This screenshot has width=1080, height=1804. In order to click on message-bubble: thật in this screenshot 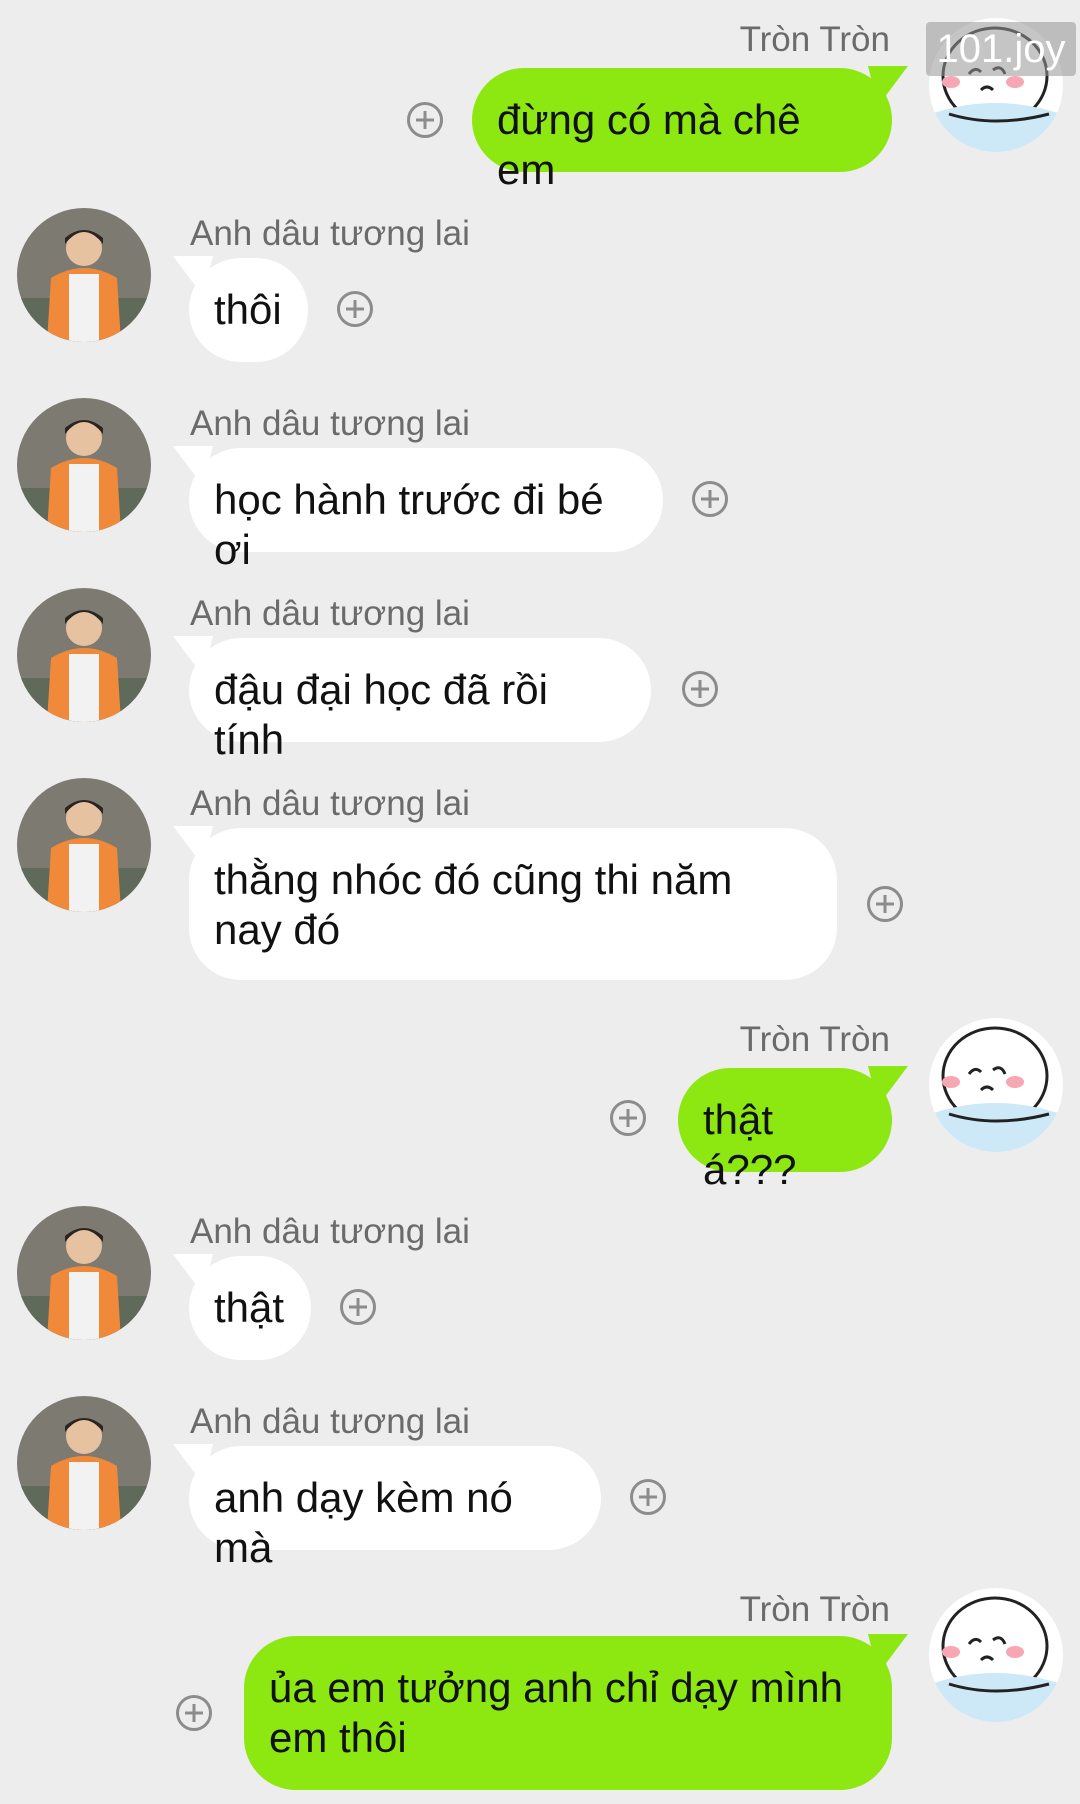, I will do `click(242, 1307)`.